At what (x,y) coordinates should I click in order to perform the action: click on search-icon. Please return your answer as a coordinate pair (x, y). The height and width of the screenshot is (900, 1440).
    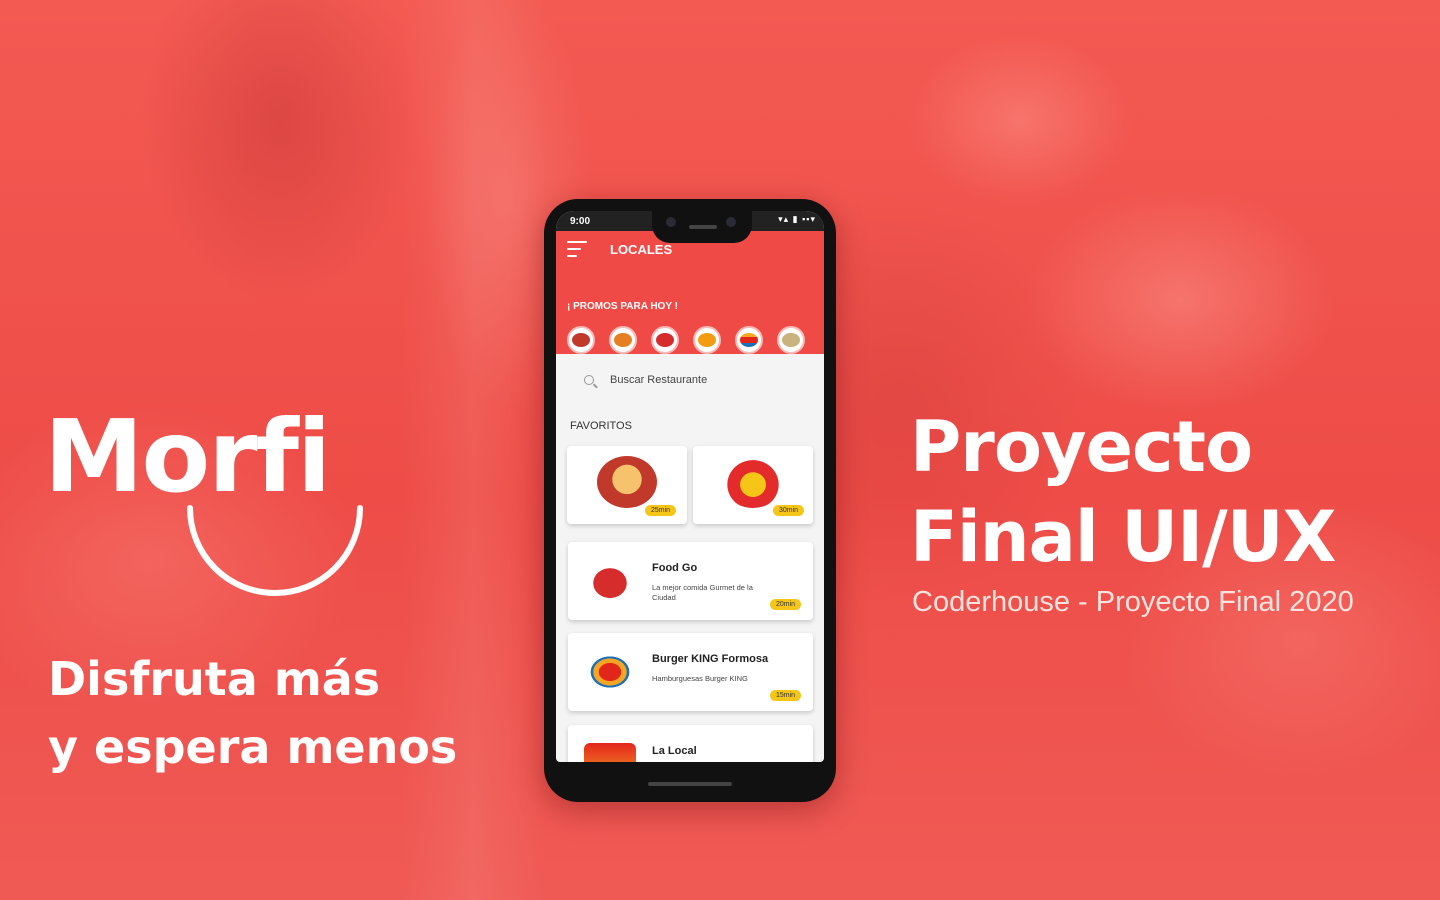
    Looking at the image, I should click on (589, 380).